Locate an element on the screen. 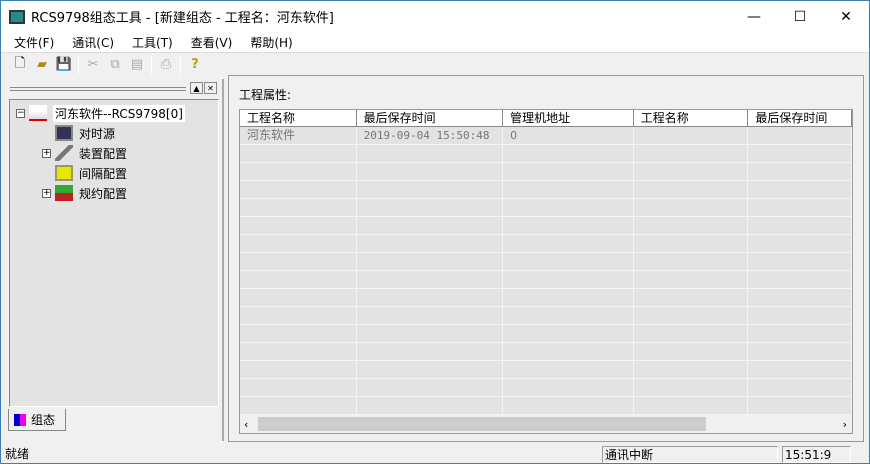 Image resolution: width=870 pixels, height=464 pixels. table-row: 河东软件 2019-09-04 15:50:48 0 is located at coordinates (546, 136).